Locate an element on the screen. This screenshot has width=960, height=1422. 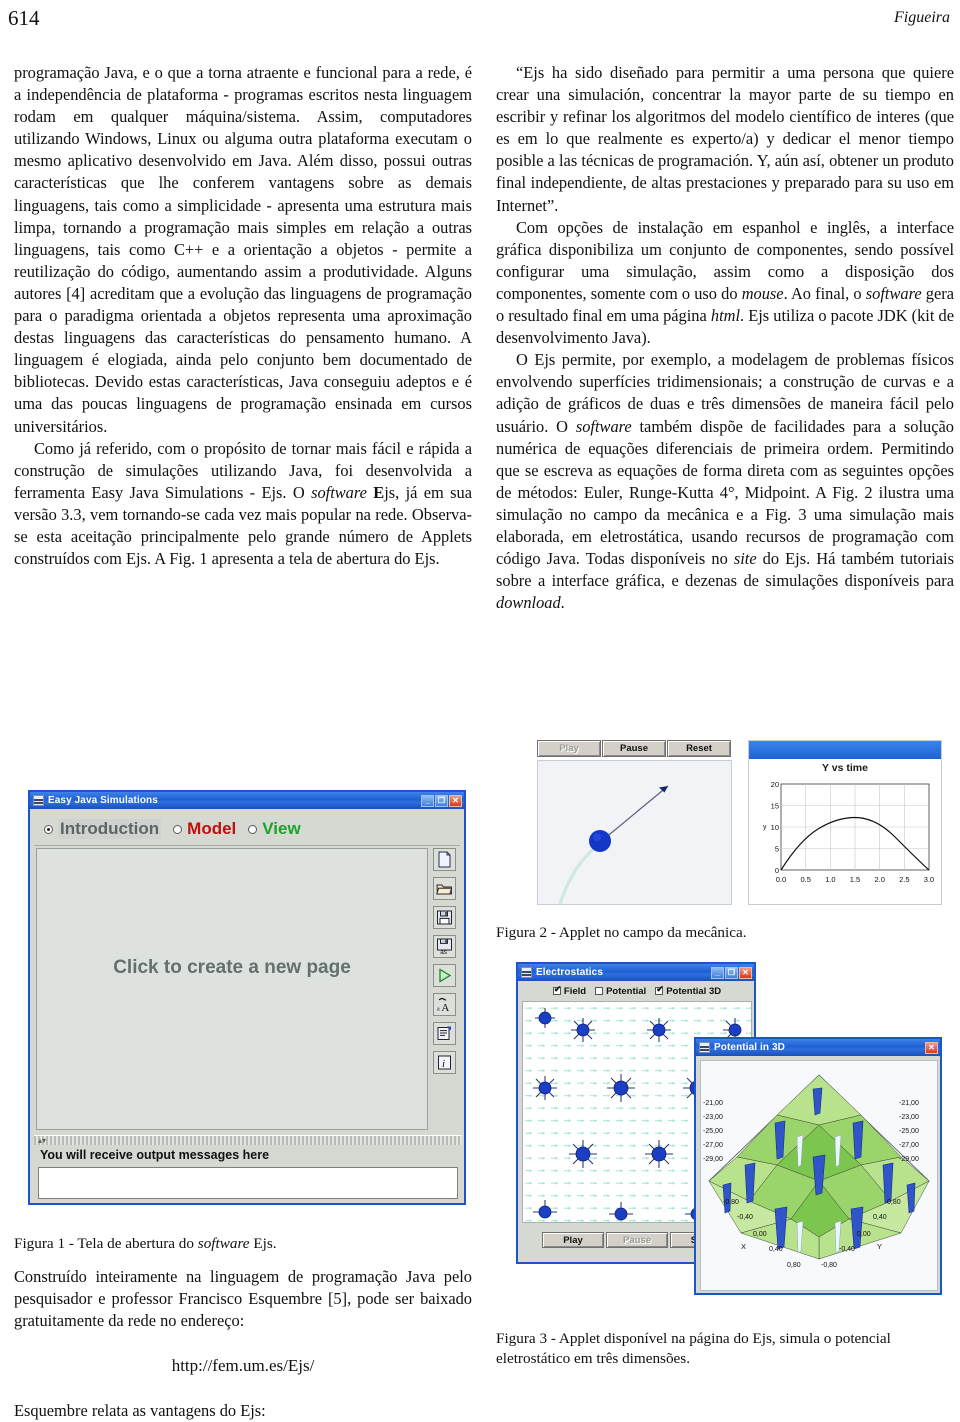
fig2-xtick-4: 2.0 is located at coordinates (879, 879).